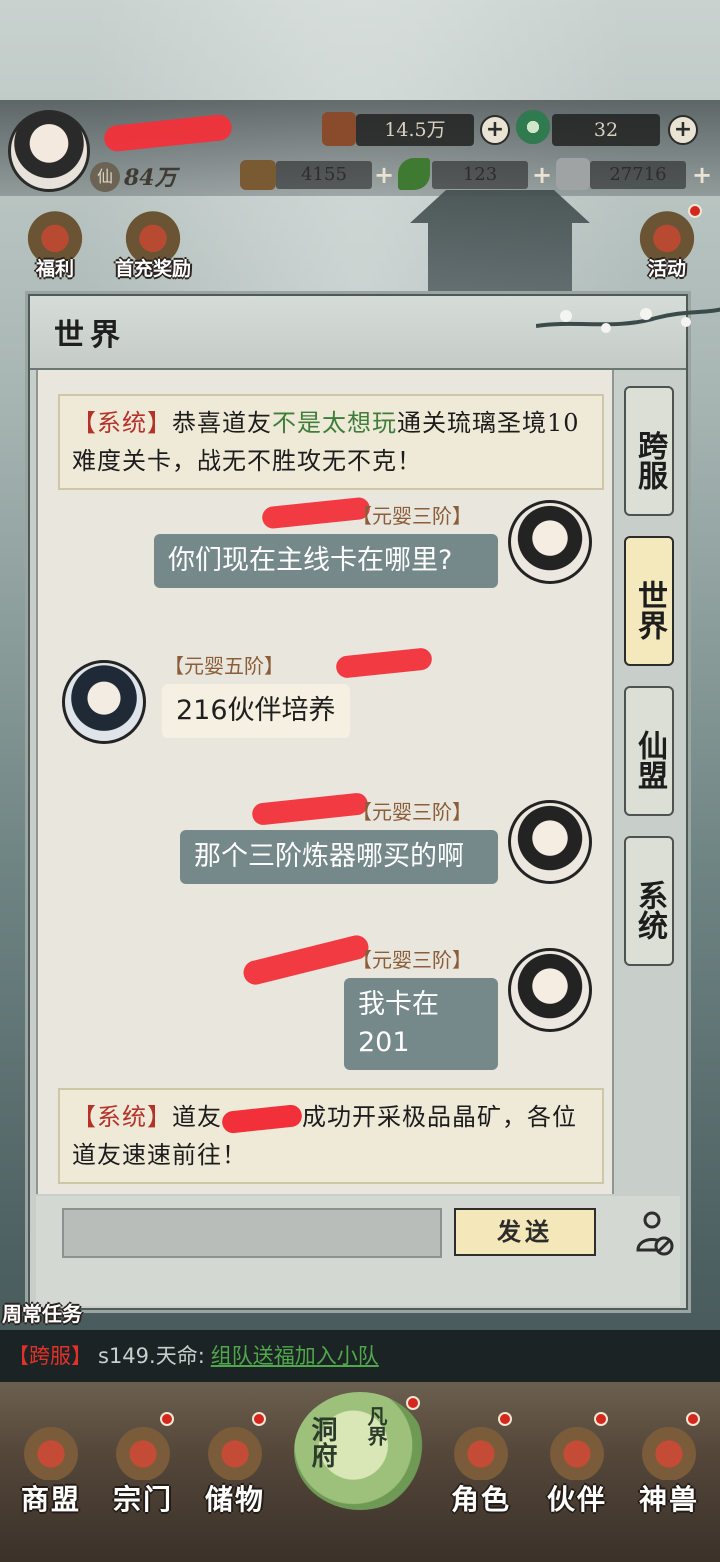 This screenshot has height=1562, width=720. I want to click on character-icon, so click(481, 1451).